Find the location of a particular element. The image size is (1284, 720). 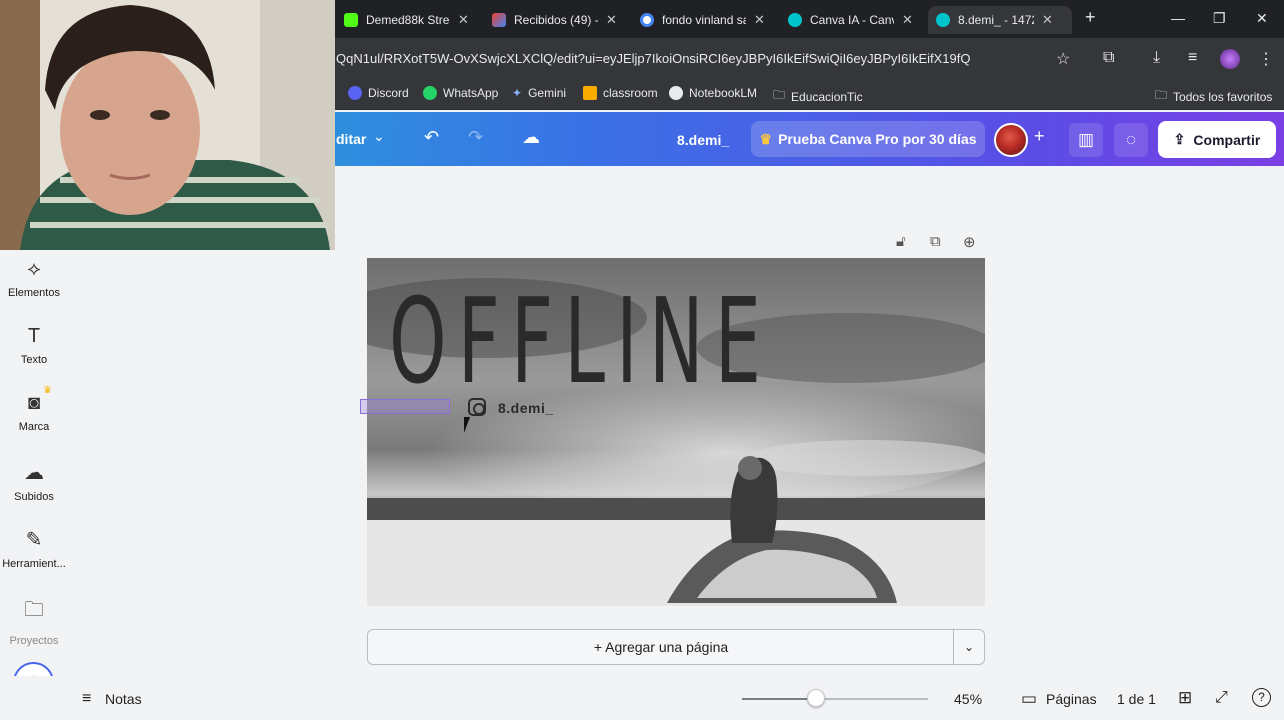

zoom-level: 45% is located at coordinates (968, 699).